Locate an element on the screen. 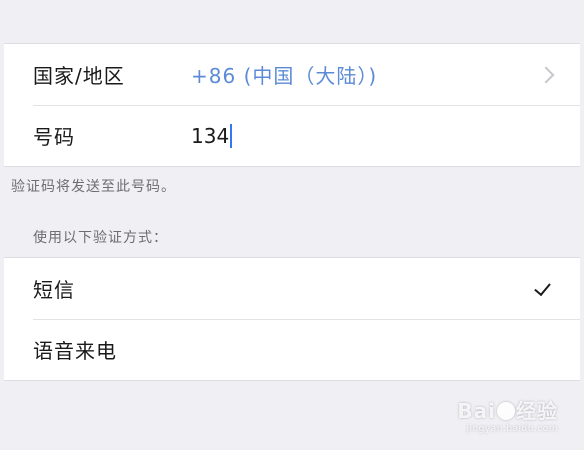 The image size is (584, 450). top-spacer is located at coordinates (292, 21).